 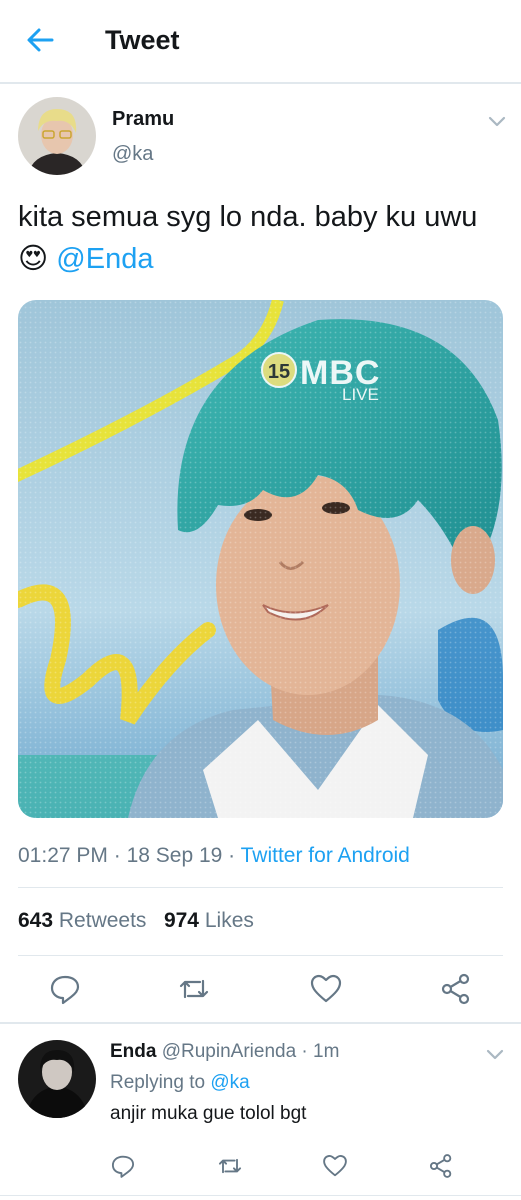 I want to click on page-title: Tweet, so click(x=142, y=40).